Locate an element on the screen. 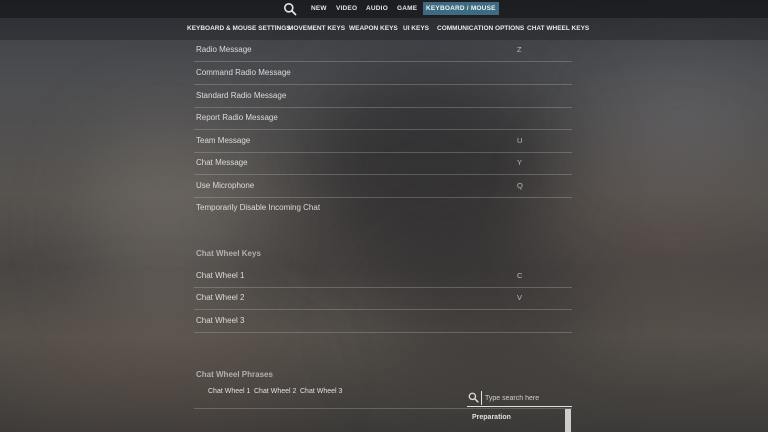 Image resolution: width=768 pixels, height=432 pixels. phrase-tab-chat-wheel-3: Chat Wheel 3 is located at coordinates (321, 391).